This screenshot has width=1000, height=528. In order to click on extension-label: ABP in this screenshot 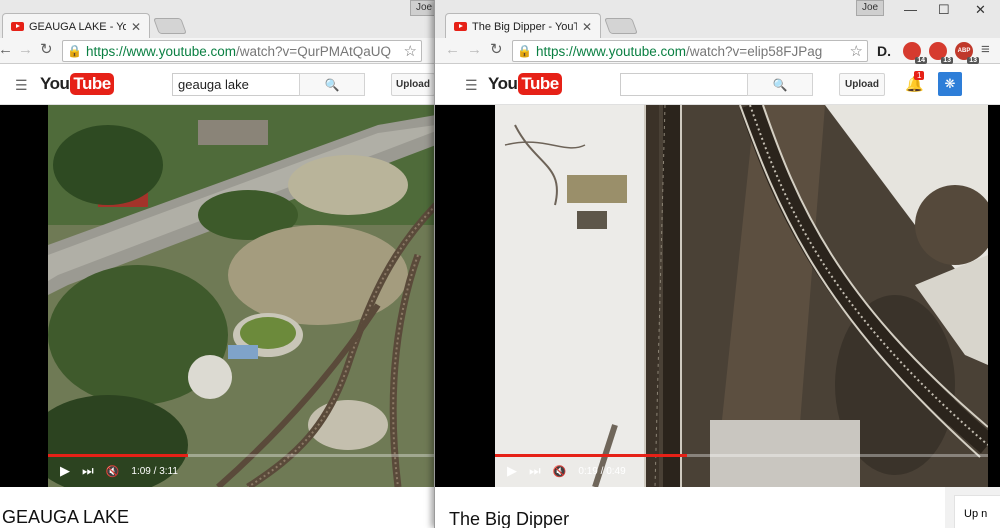, I will do `click(964, 51)`.